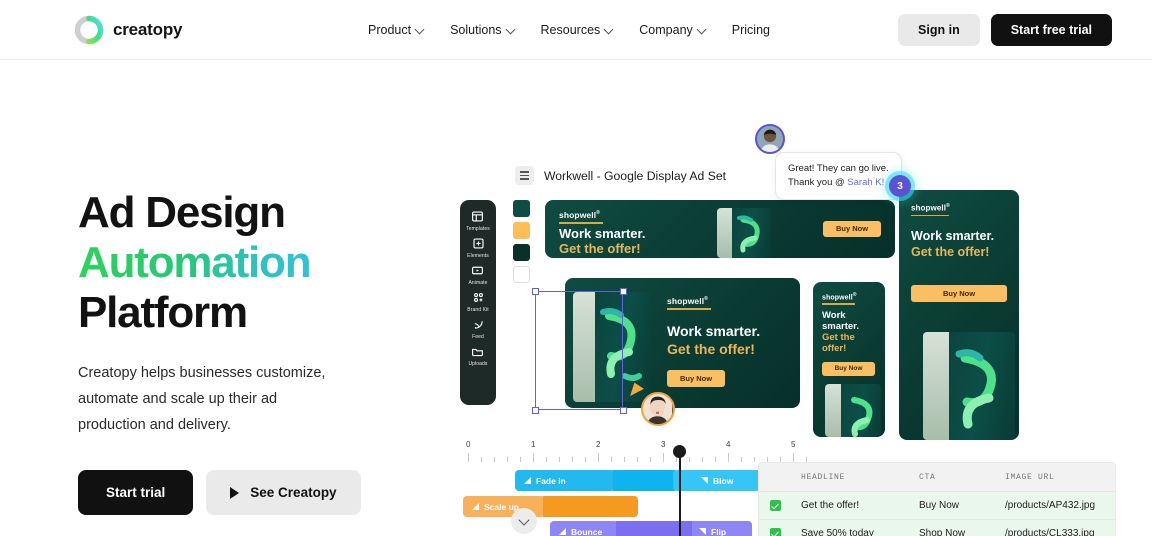  What do you see at coordinates (584, 528) in the screenshot?
I see `timeline-track-bounce: Bounce` at bounding box center [584, 528].